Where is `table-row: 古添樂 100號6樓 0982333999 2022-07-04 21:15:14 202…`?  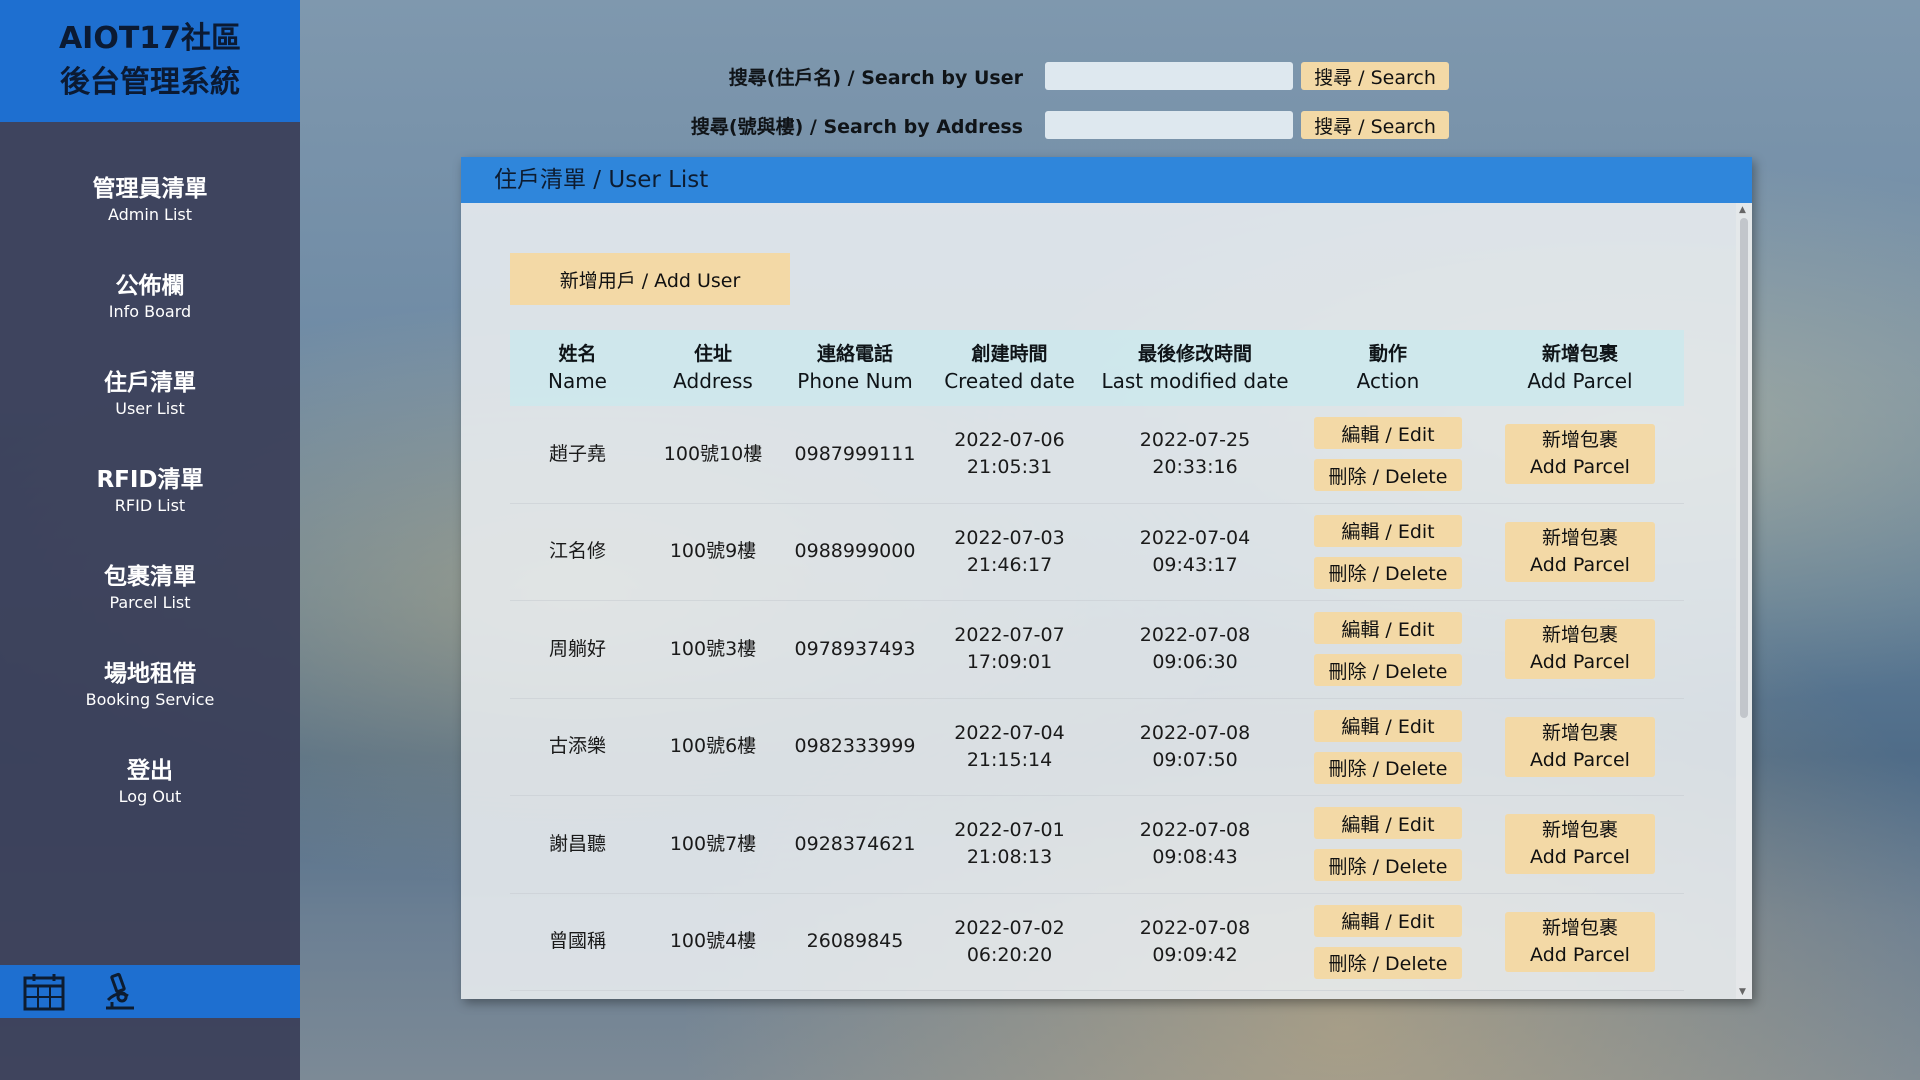
table-row: 古添樂 100號6樓 0982333999 2022-07-04 21:15:14 202… is located at coordinates (1097, 747).